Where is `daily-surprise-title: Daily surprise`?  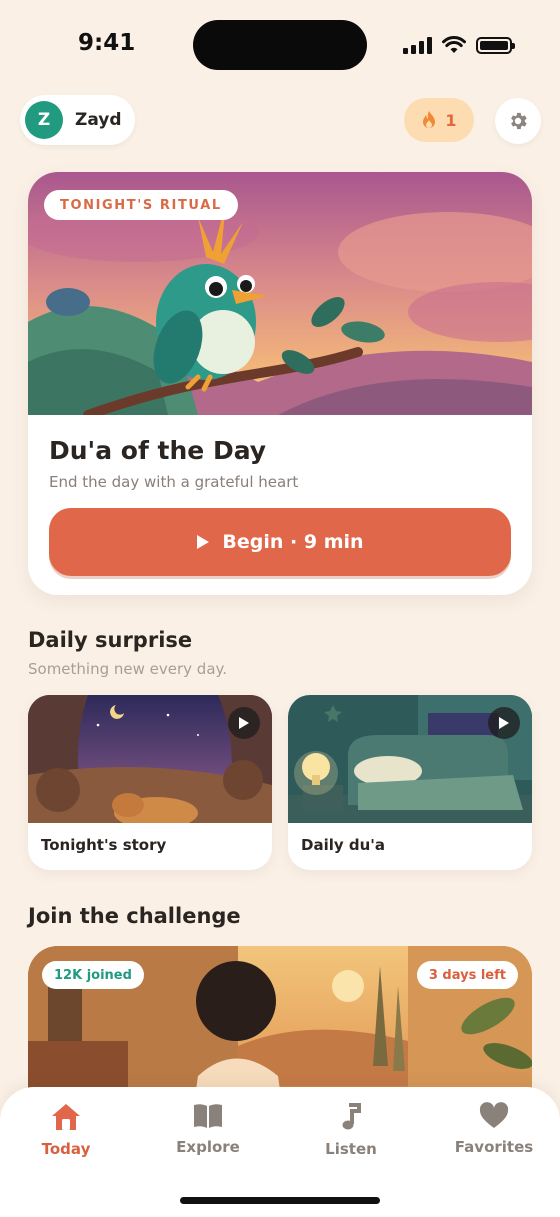
daily-surprise-title: Daily surprise is located at coordinates (110, 640).